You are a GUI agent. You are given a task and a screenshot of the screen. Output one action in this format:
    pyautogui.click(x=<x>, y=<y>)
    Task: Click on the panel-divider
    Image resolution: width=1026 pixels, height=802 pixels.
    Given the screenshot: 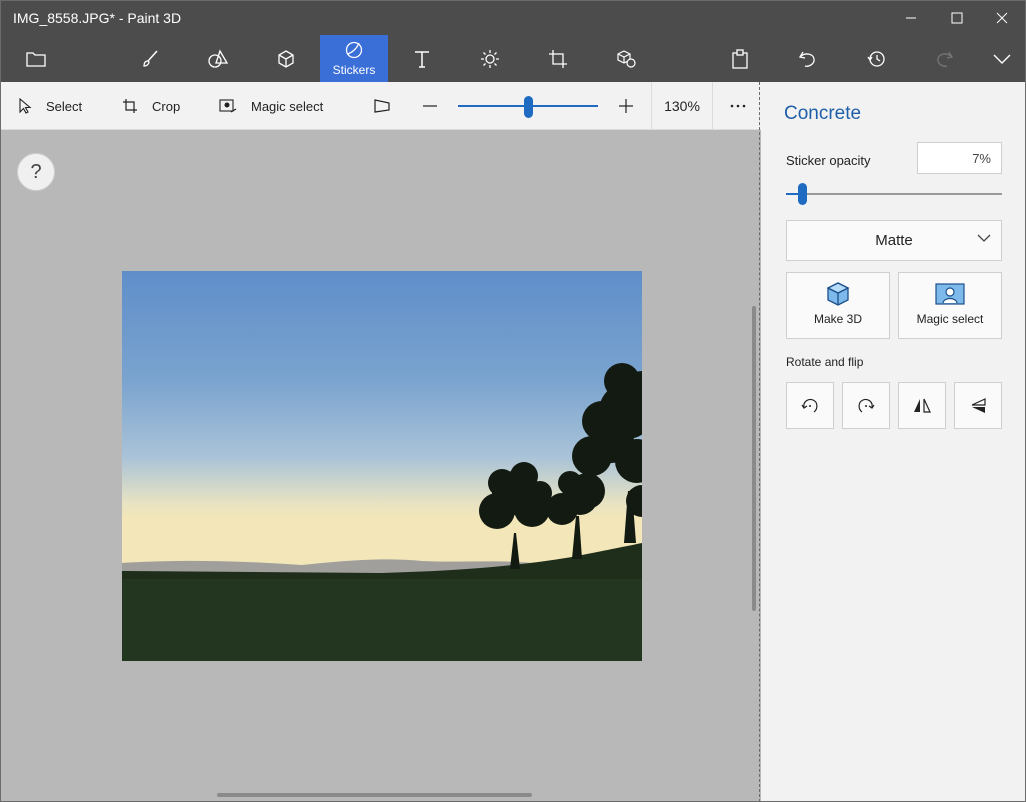 What is the action you would take?
    pyautogui.click(x=759, y=441)
    